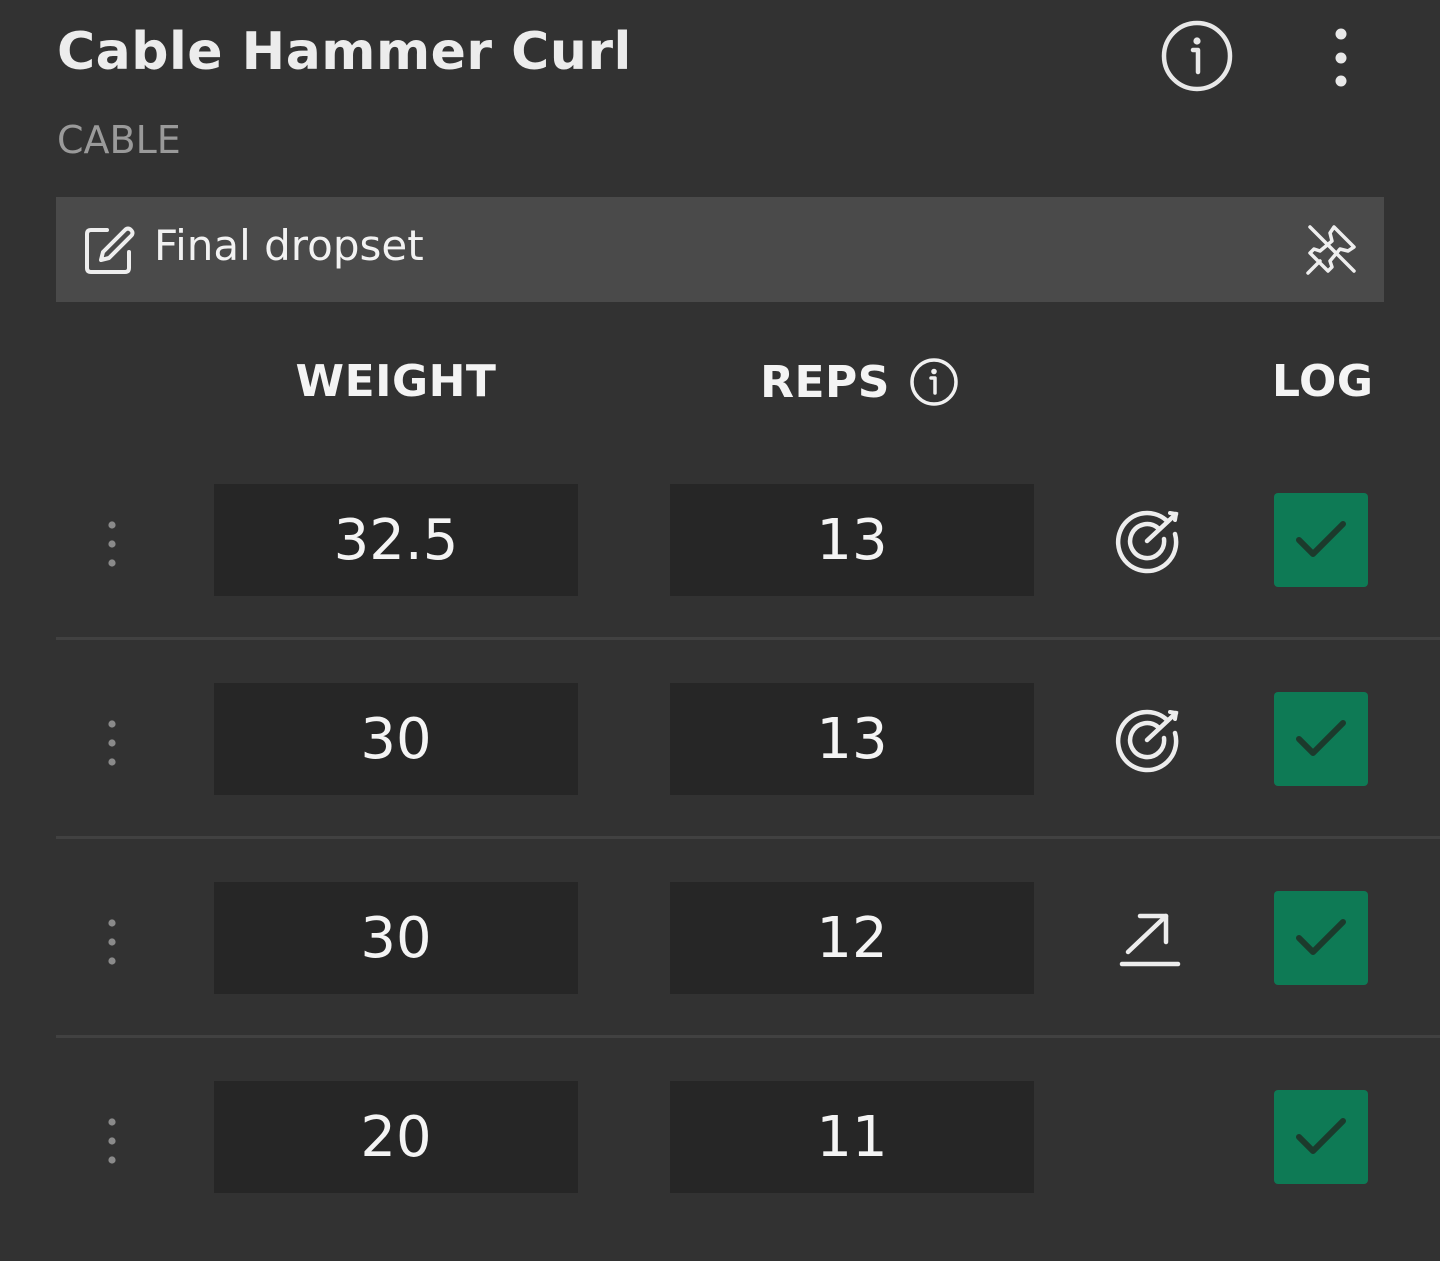 The width and height of the screenshot is (1440, 1261). I want to click on set-row: 20 11, so click(720, 1171).